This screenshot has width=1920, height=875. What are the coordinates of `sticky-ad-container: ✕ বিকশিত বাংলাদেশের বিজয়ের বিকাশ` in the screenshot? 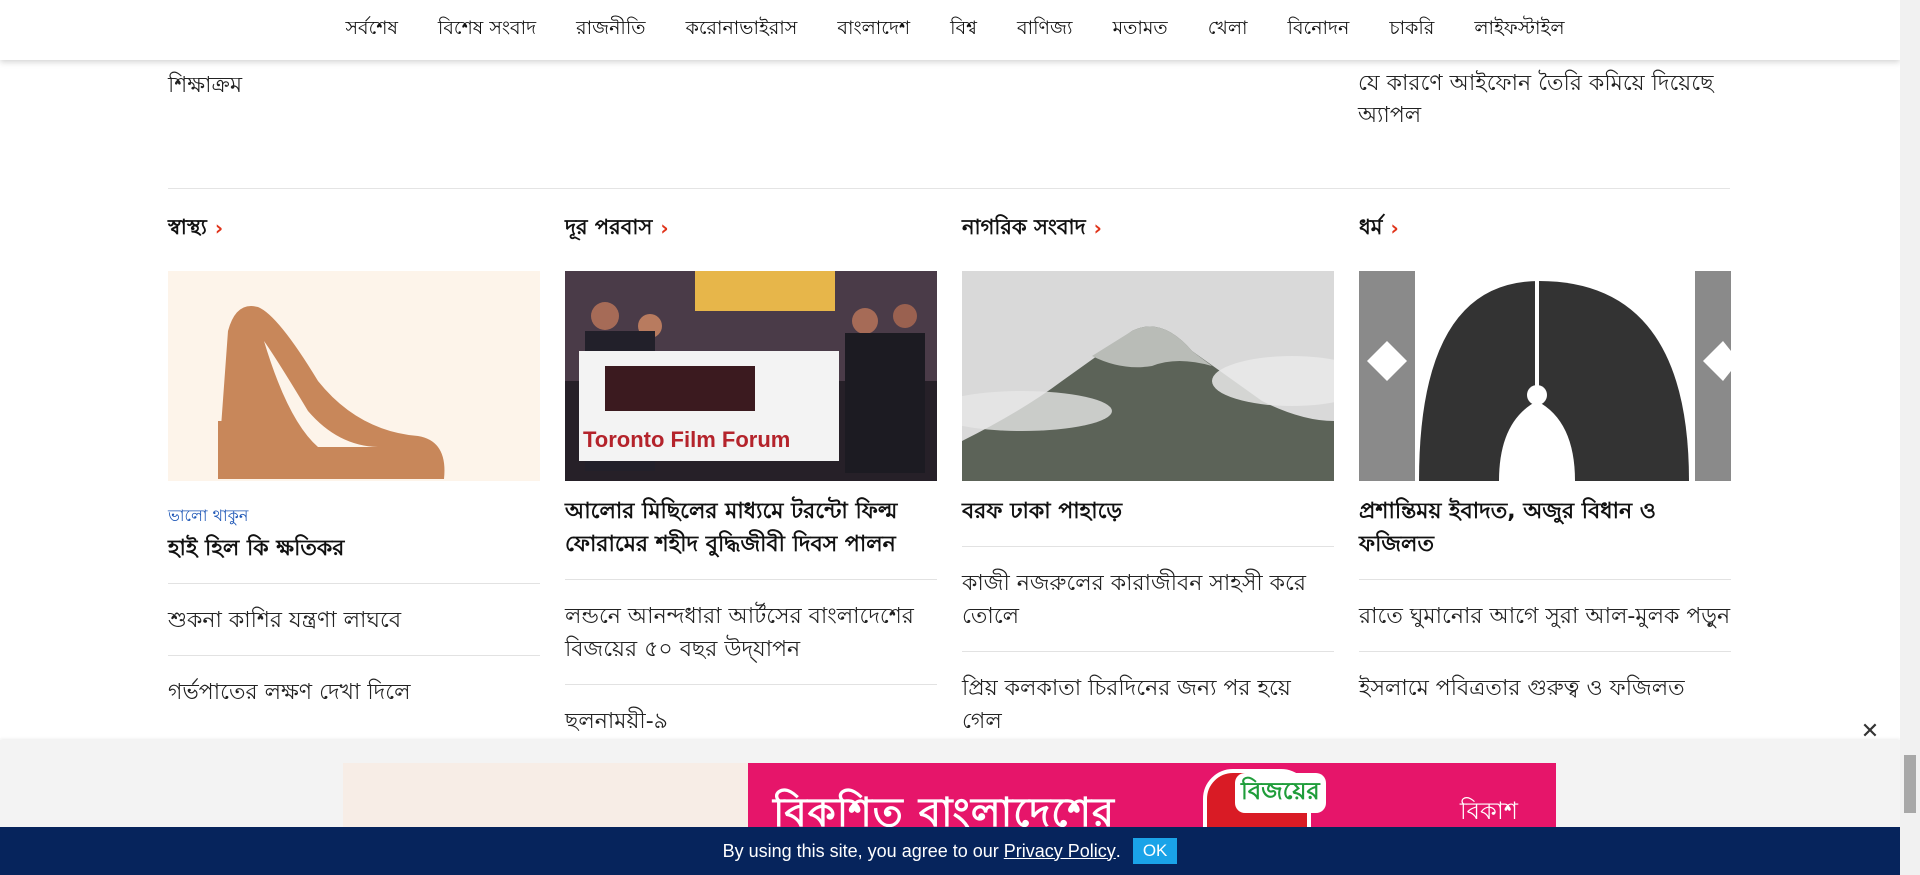 It's located at (950, 774).